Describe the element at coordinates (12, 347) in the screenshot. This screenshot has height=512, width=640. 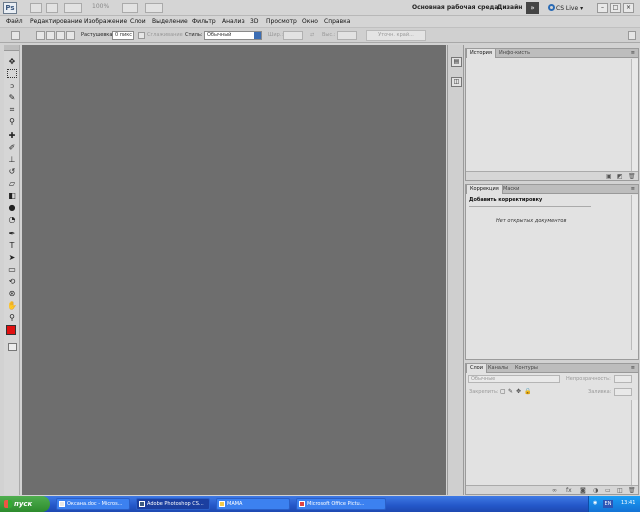
I see `quick-mask-icon` at that location.